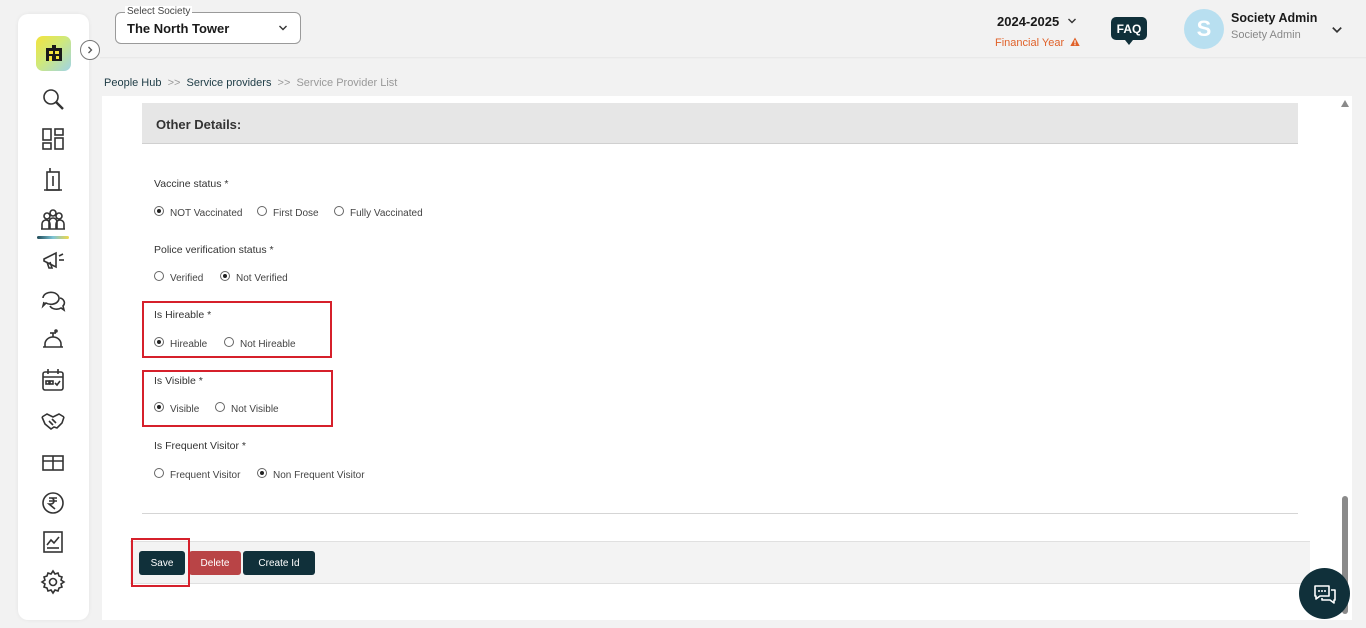 The height and width of the screenshot is (628, 1366). Describe the element at coordinates (183, 315) in the screenshot. I see `hireable-label: Is Hireable *` at that location.